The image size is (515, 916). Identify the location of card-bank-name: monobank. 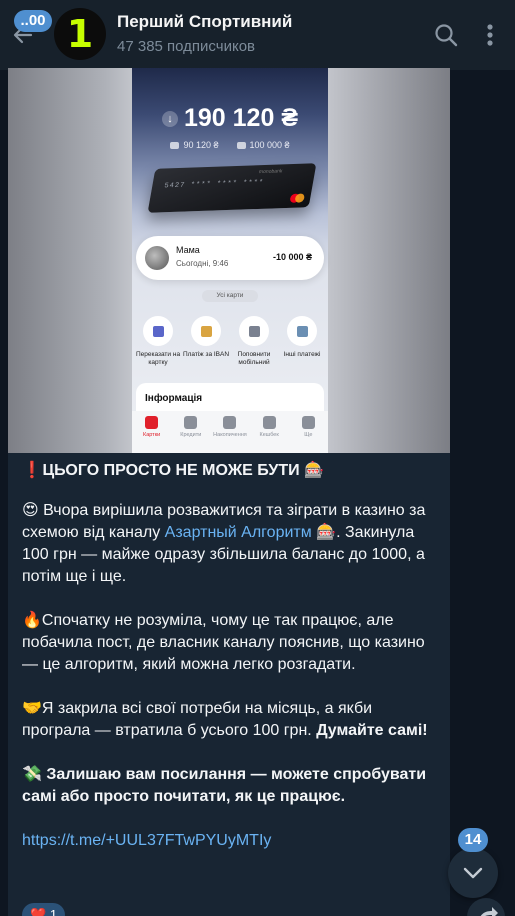
(270, 172).